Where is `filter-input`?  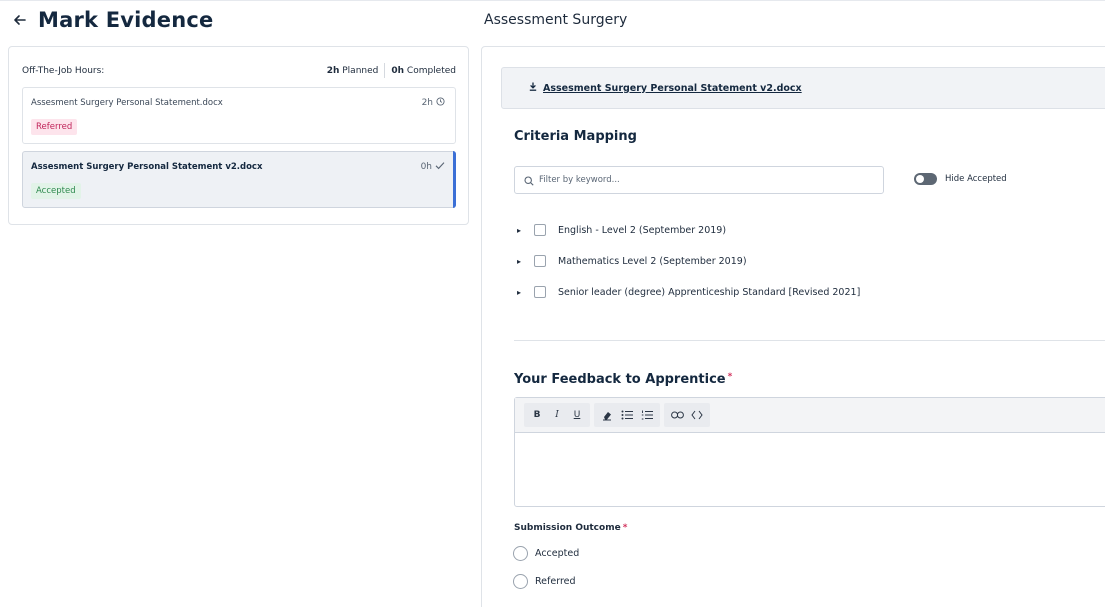
filter-input is located at coordinates (699, 180).